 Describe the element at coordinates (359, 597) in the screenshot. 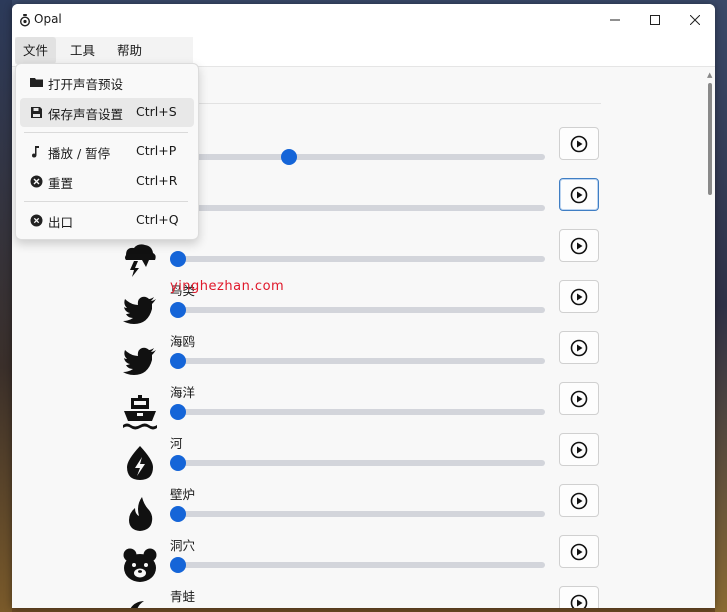

I see `sound-row-10: 青蛙` at that location.